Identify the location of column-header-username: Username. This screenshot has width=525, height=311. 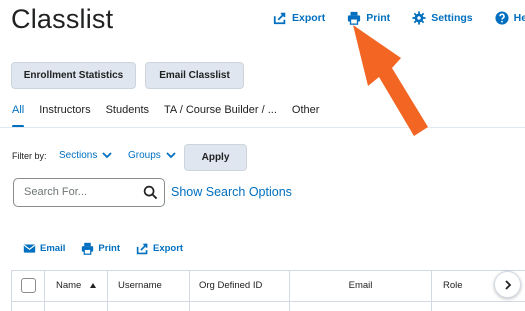
(149, 291).